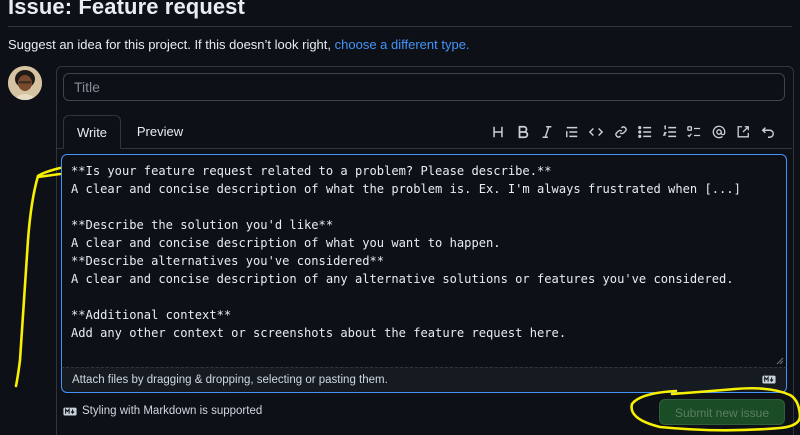  I want to click on markdown-toolbar, so click(633, 132).